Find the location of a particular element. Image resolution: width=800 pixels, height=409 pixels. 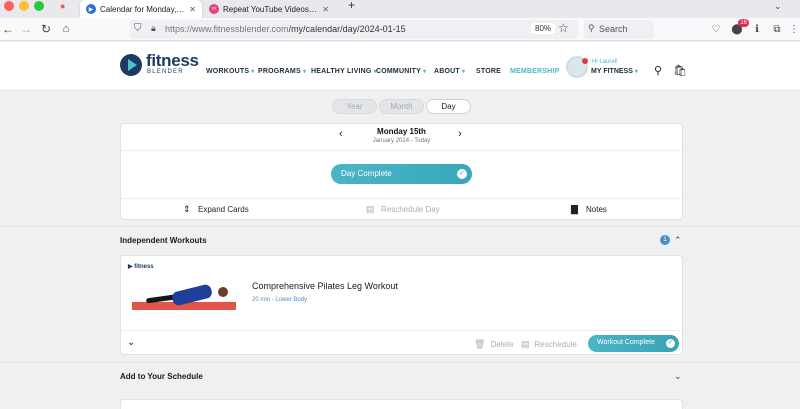

extension-adblock-icon: ⬤ 16 is located at coordinates (739, 28).